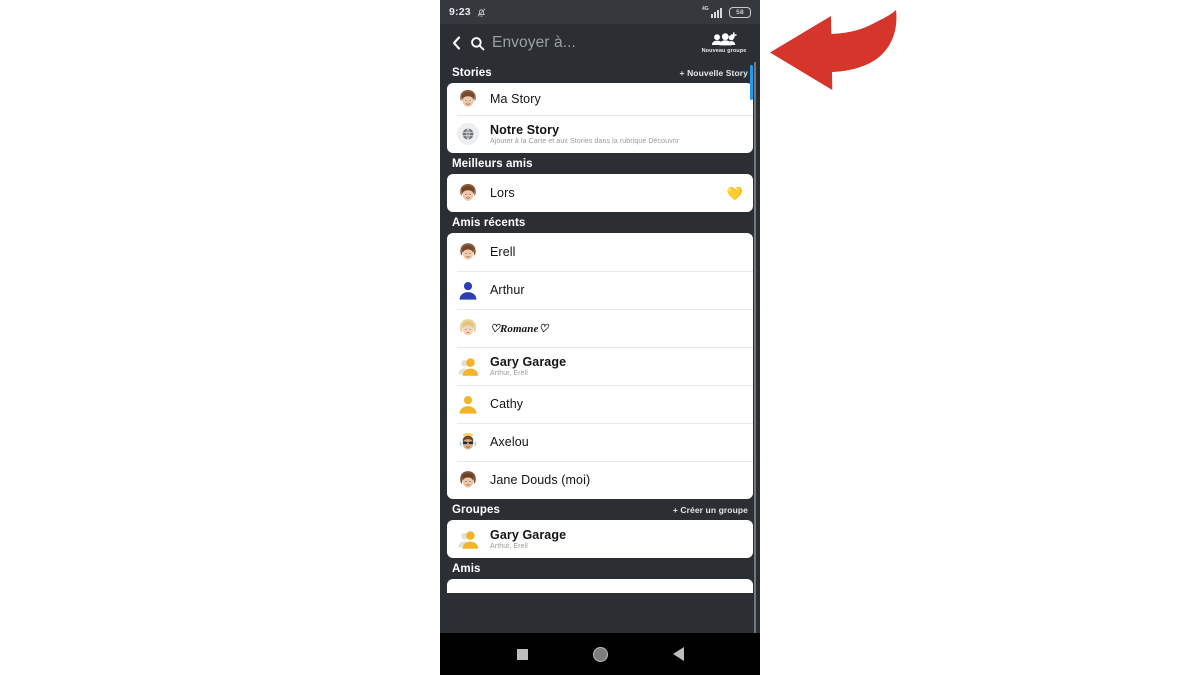 The width and height of the screenshot is (1200, 675). I want to click on section-header-stories: Stories + Nouvelle Story, so click(600, 72).